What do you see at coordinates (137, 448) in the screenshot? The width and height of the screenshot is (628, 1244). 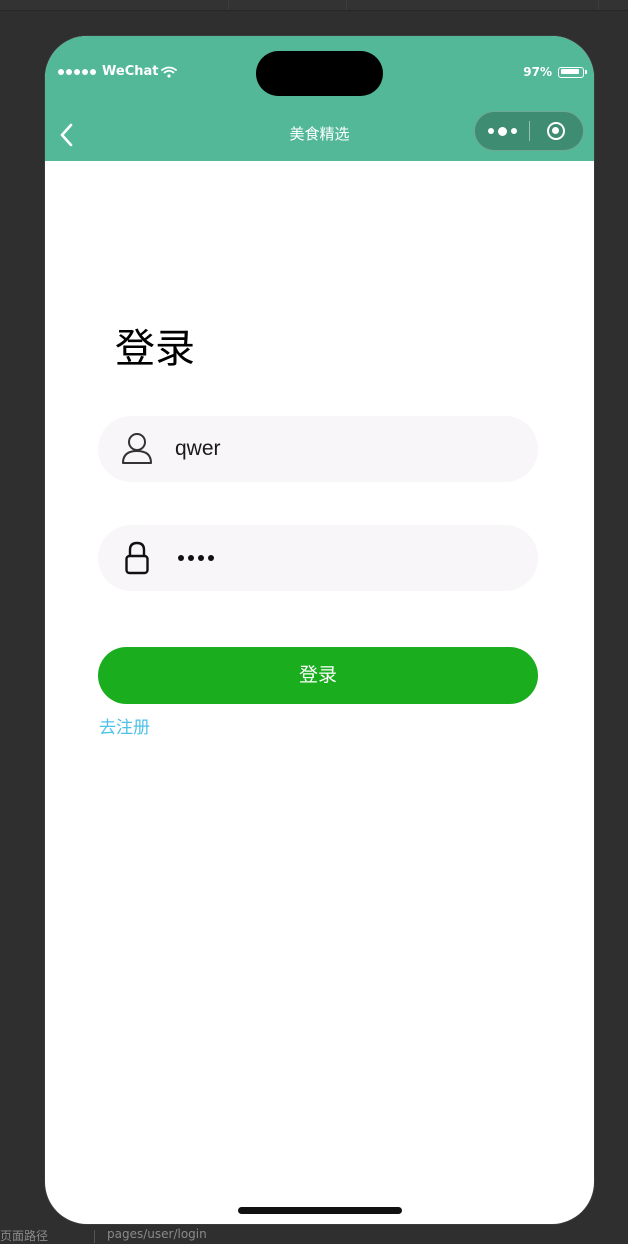 I see `user-icon` at bounding box center [137, 448].